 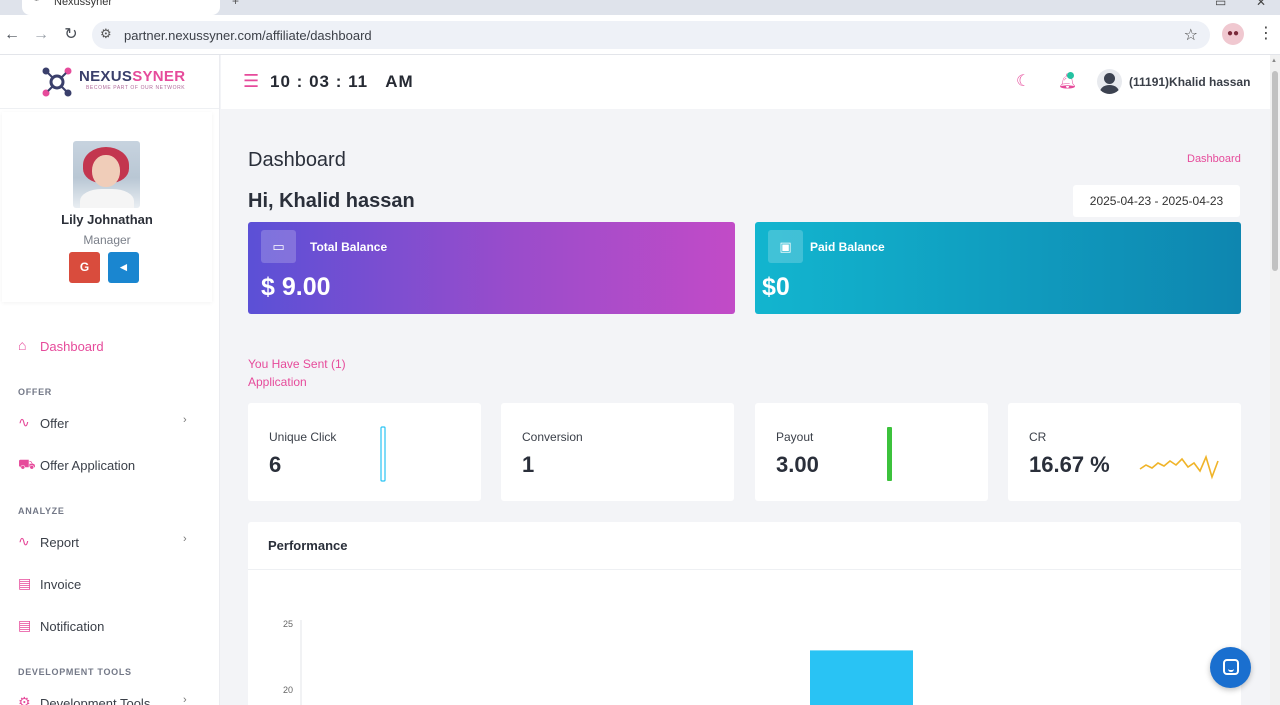 What do you see at coordinates (1038, 437) in the screenshot?
I see `stat-label: CR` at bounding box center [1038, 437].